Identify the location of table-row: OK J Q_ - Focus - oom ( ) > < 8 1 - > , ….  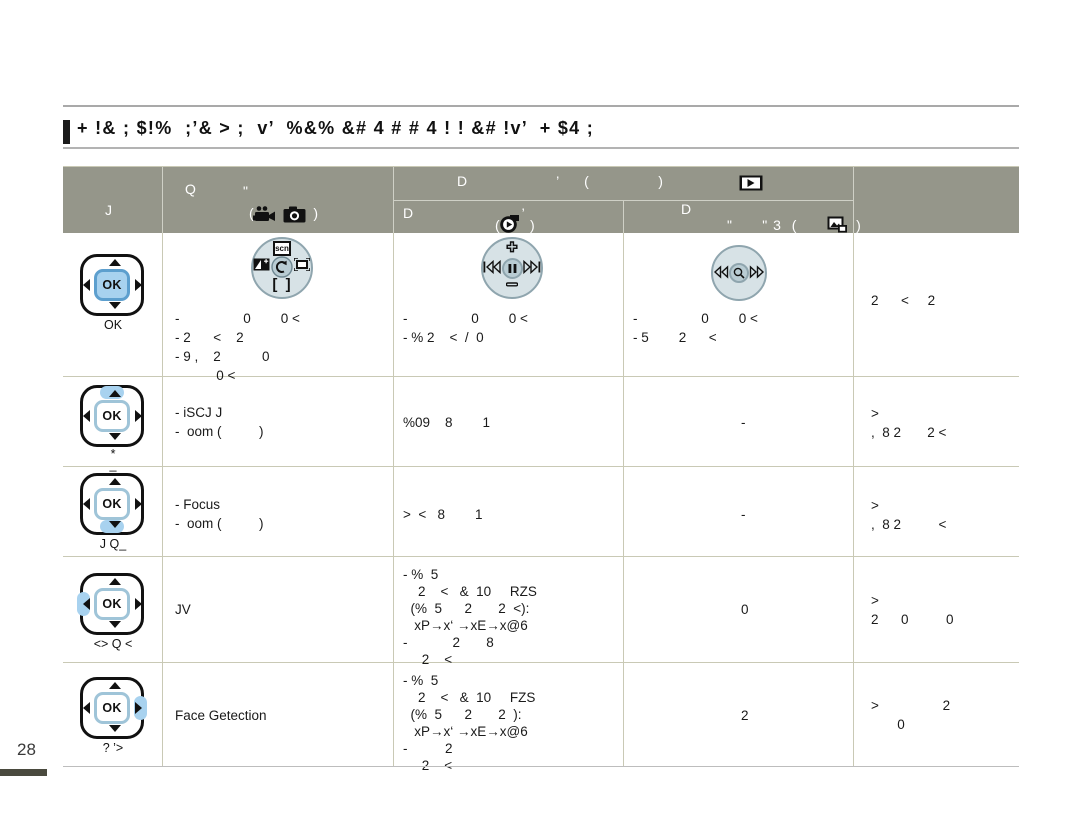
(541, 512).